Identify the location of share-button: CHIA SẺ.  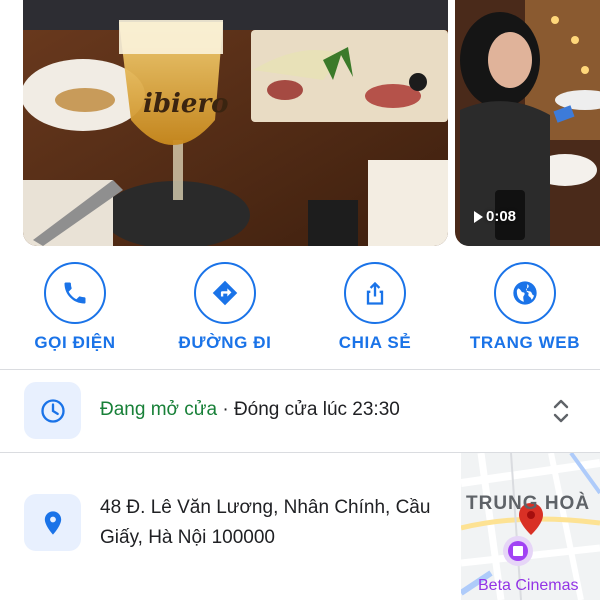
(375, 307).